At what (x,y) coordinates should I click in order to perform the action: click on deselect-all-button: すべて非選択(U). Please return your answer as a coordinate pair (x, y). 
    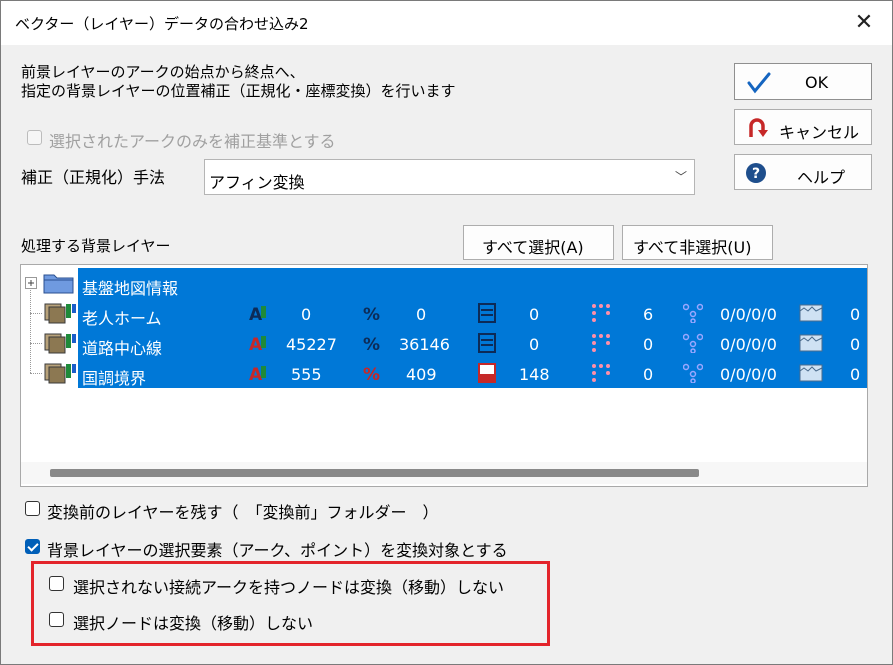
    Looking at the image, I should click on (697, 242).